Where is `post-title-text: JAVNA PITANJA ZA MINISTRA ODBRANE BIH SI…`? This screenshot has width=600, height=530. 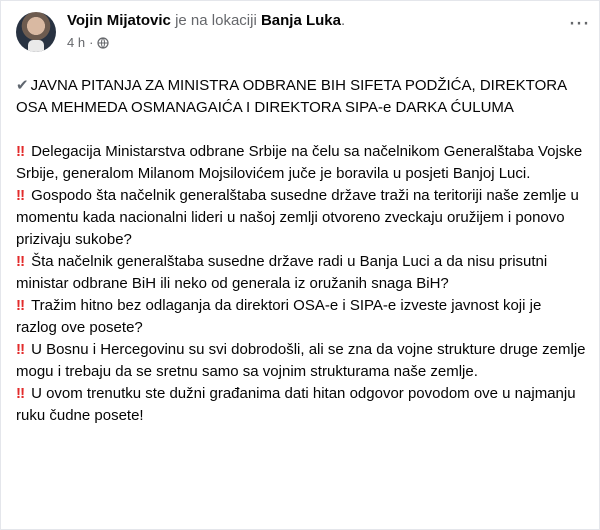
post-title-text: JAVNA PITANJA ZA MINISTRA ODBRANE BIH SI… is located at coordinates (291, 96).